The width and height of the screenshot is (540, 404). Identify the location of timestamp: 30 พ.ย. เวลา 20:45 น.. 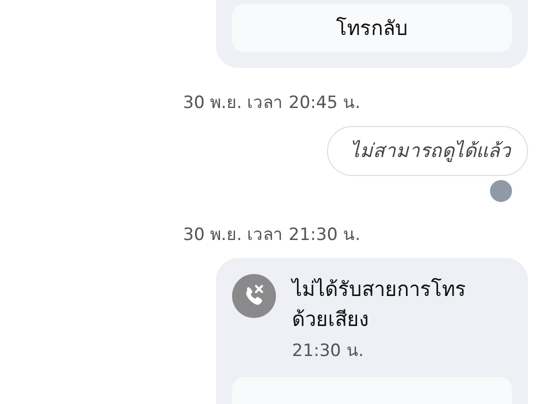
(272, 103).